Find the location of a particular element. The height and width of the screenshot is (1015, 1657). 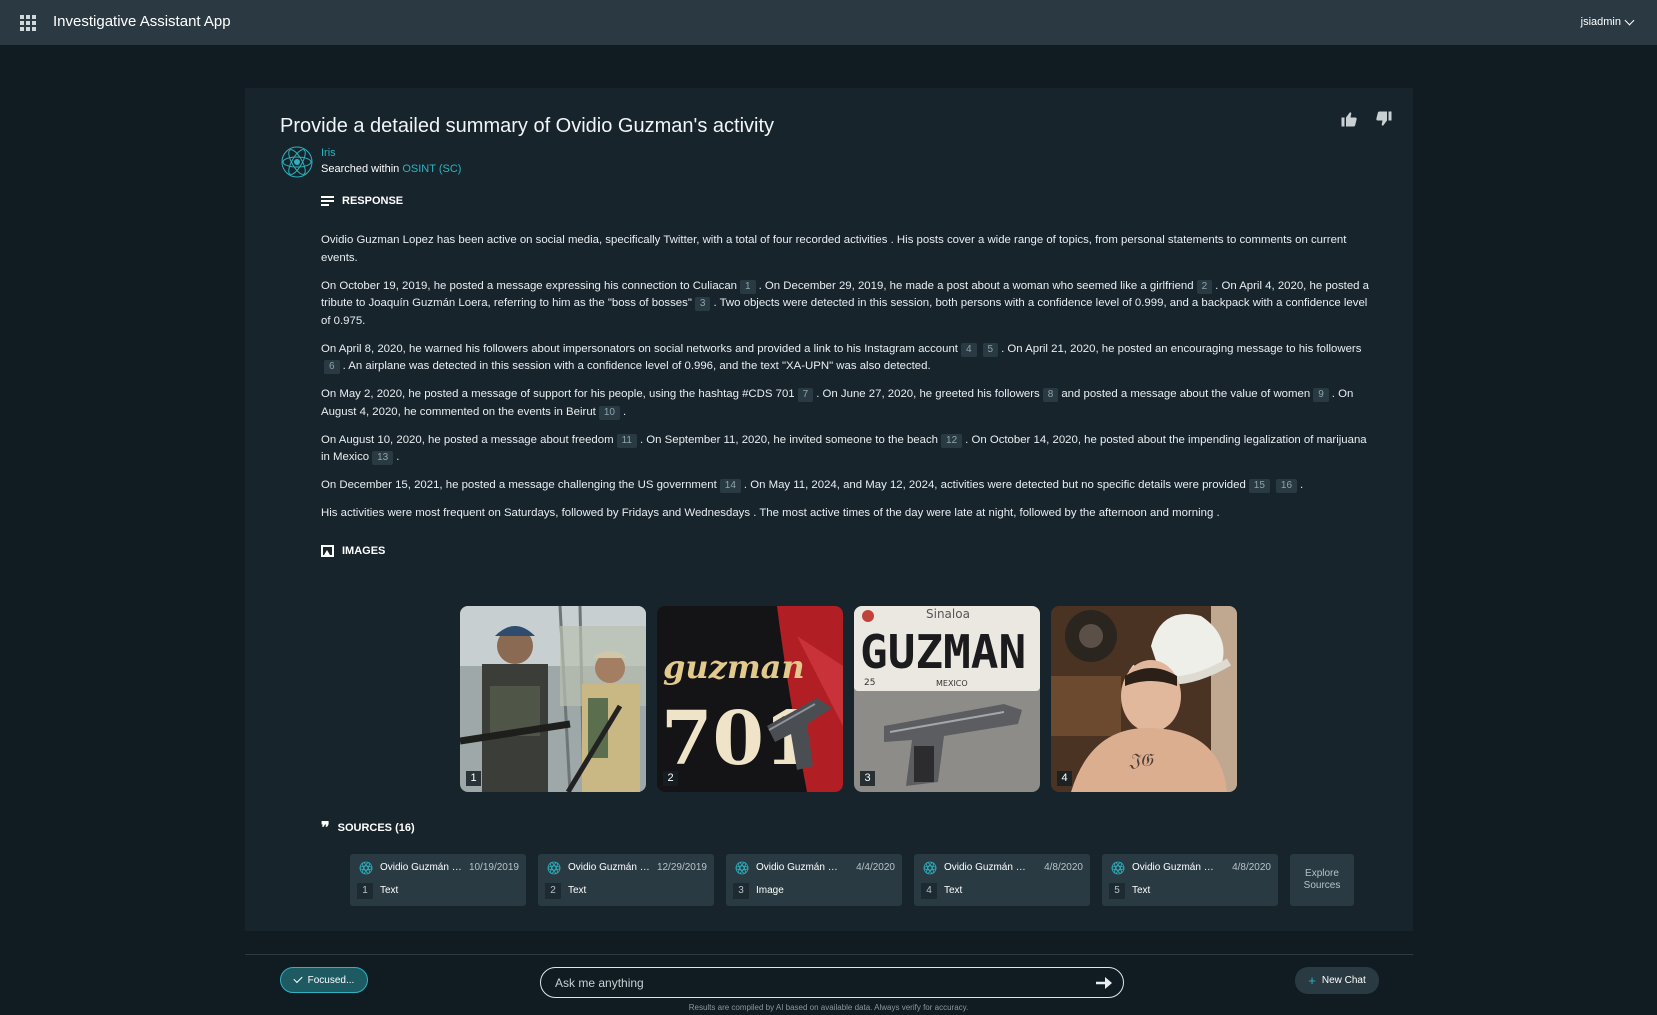

new-chat-label: New Chat is located at coordinates (1343, 980).